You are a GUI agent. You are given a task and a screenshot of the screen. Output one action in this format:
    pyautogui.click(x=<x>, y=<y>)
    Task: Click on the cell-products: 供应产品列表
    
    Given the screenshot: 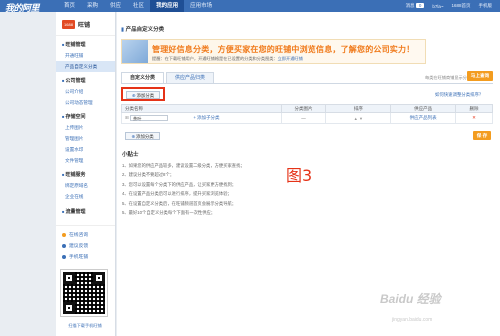 What is the action you would take?
    pyautogui.click(x=423, y=118)
    